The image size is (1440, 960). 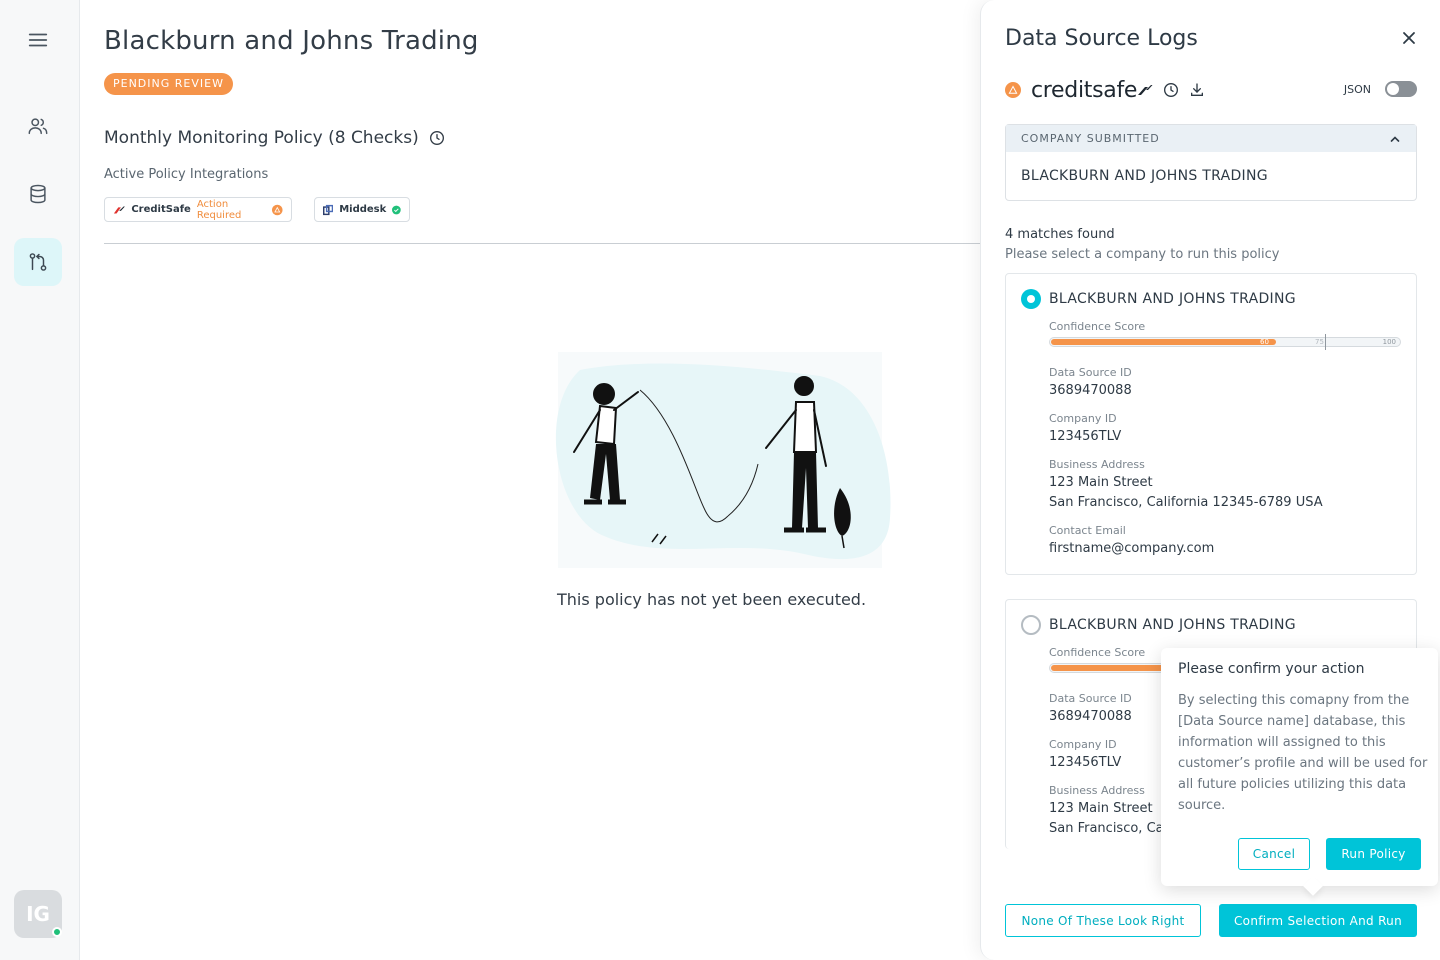 What do you see at coordinates (1274, 854) in the screenshot?
I see `cancel-button: Cancel` at bounding box center [1274, 854].